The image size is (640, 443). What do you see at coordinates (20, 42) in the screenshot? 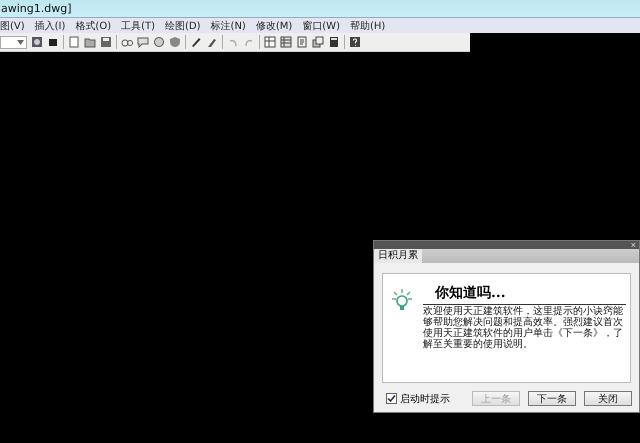
I see `caret-icon` at bounding box center [20, 42].